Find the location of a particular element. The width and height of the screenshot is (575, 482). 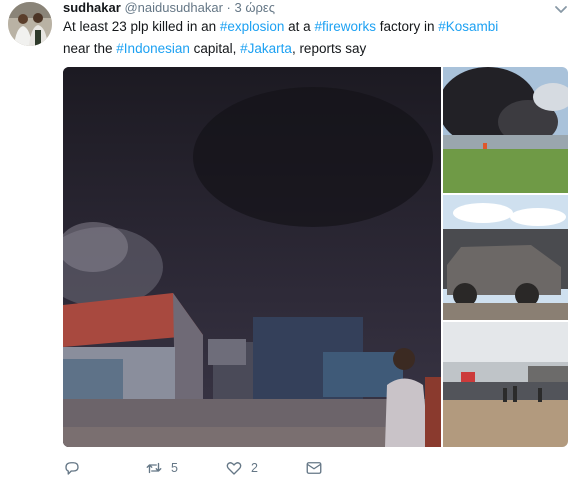

text-segment: near the is located at coordinates (90, 48).